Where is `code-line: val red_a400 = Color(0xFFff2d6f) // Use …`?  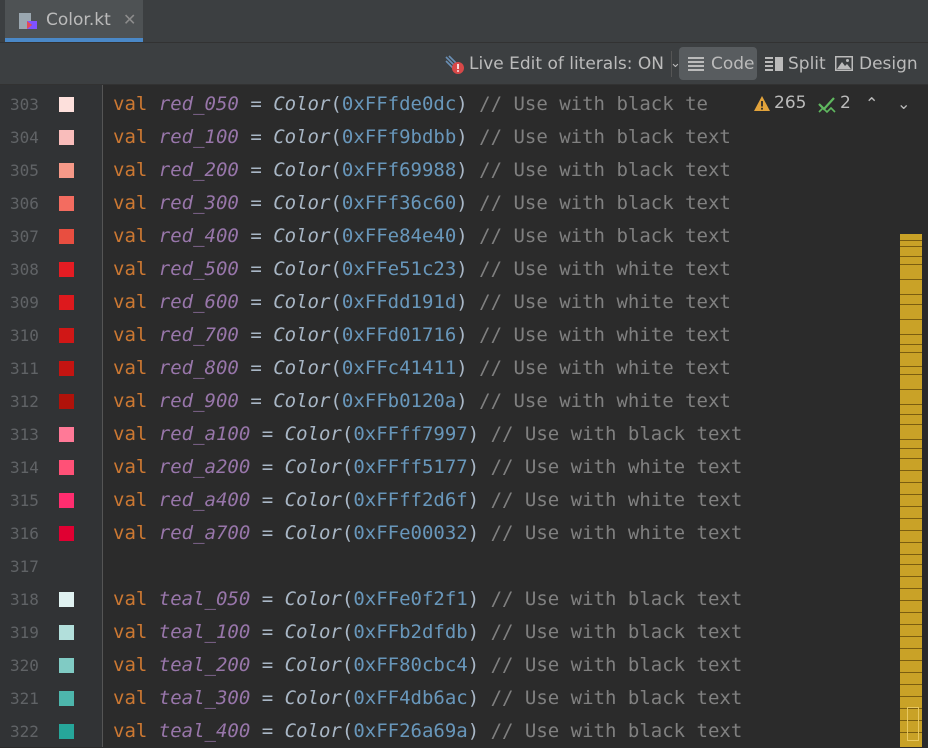
code-line: val red_a400 = Color(0xFFff2d6f) // Use … is located at coordinates (427, 500).